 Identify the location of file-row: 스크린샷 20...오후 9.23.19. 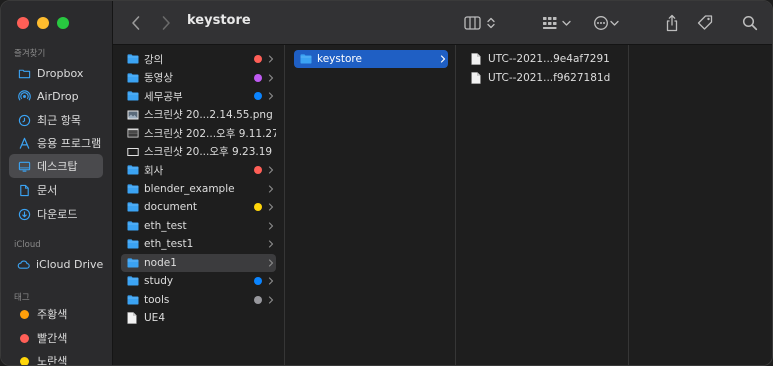
(198, 152).